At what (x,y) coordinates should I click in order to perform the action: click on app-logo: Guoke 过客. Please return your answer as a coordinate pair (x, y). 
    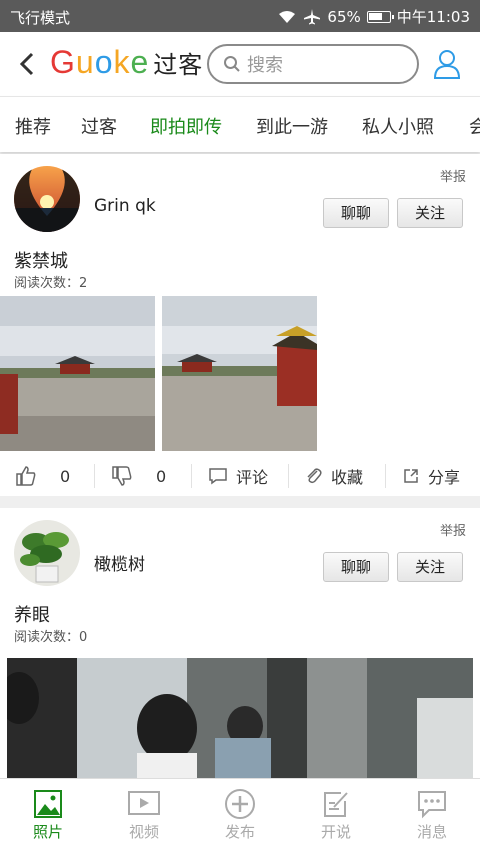
    Looking at the image, I should click on (127, 62).